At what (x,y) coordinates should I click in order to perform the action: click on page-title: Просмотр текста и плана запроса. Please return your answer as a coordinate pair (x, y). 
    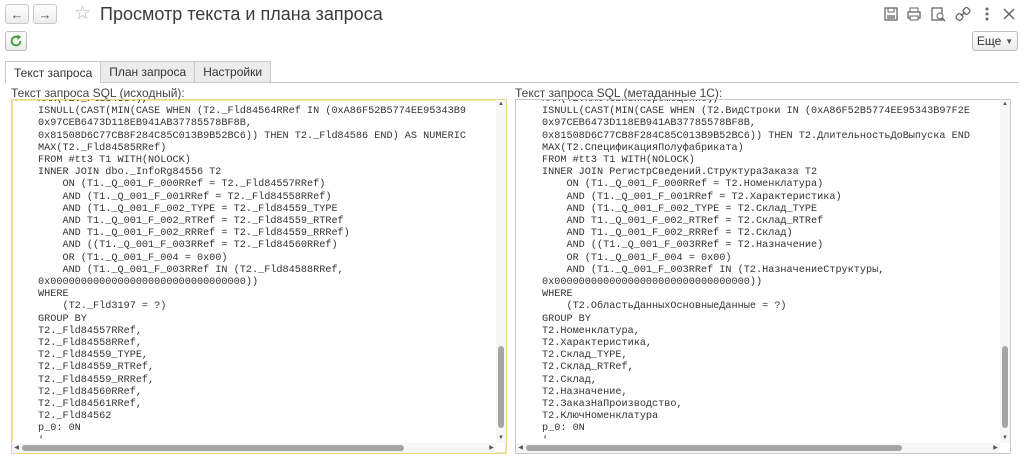
    Looking at the image, I should click on (241, 14).